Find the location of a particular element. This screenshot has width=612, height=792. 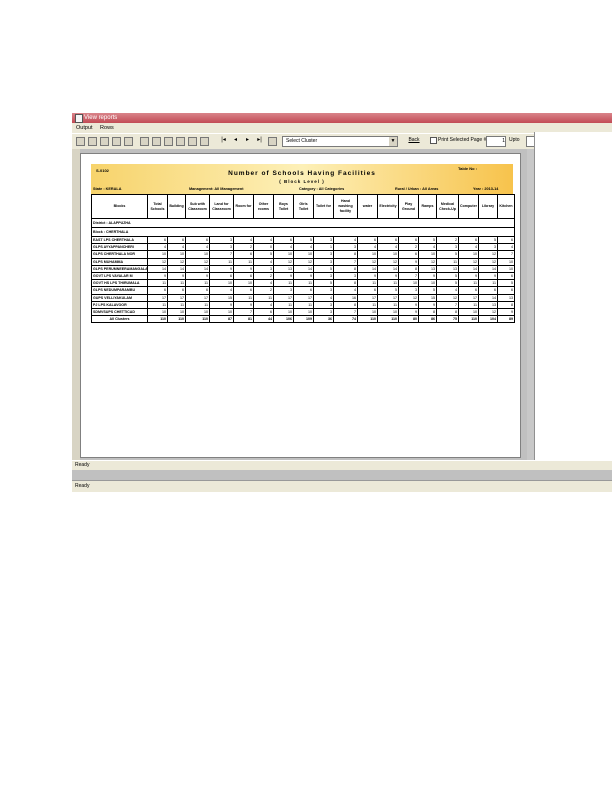

copy-icon is located at coordinates (116, 141).